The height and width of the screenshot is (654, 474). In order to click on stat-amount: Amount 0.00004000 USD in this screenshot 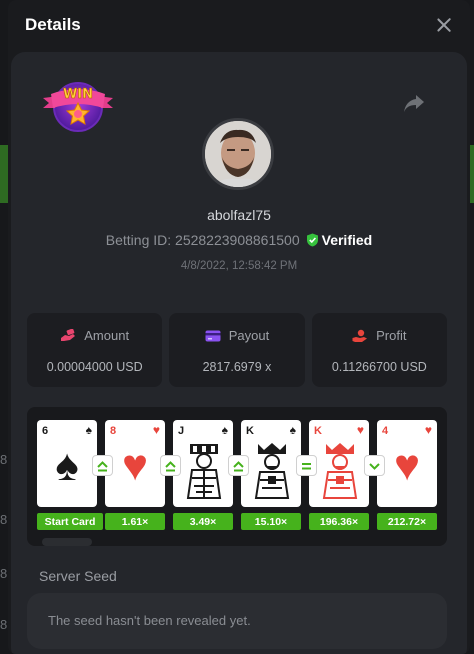, I will do `click(95, 350)`.